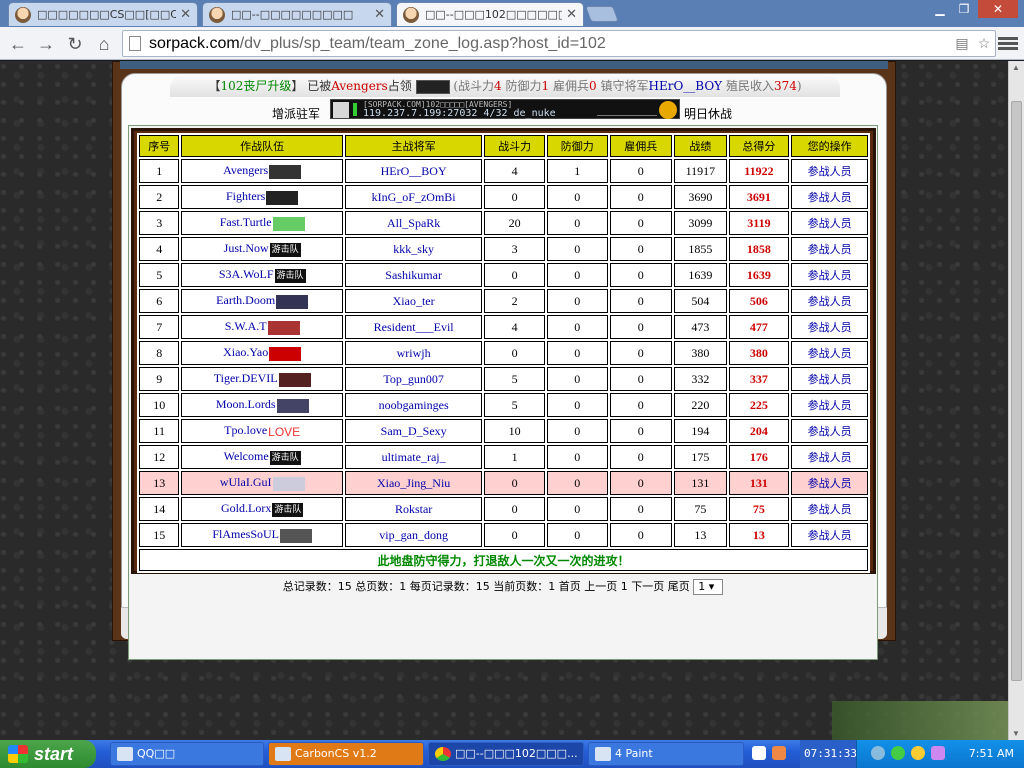 This screenshot has width=1024, height=768. Describe the element at coordinates (262, 509) in the screenshot. I see `cell-team: Gold.Lorx 游击队` at that location.